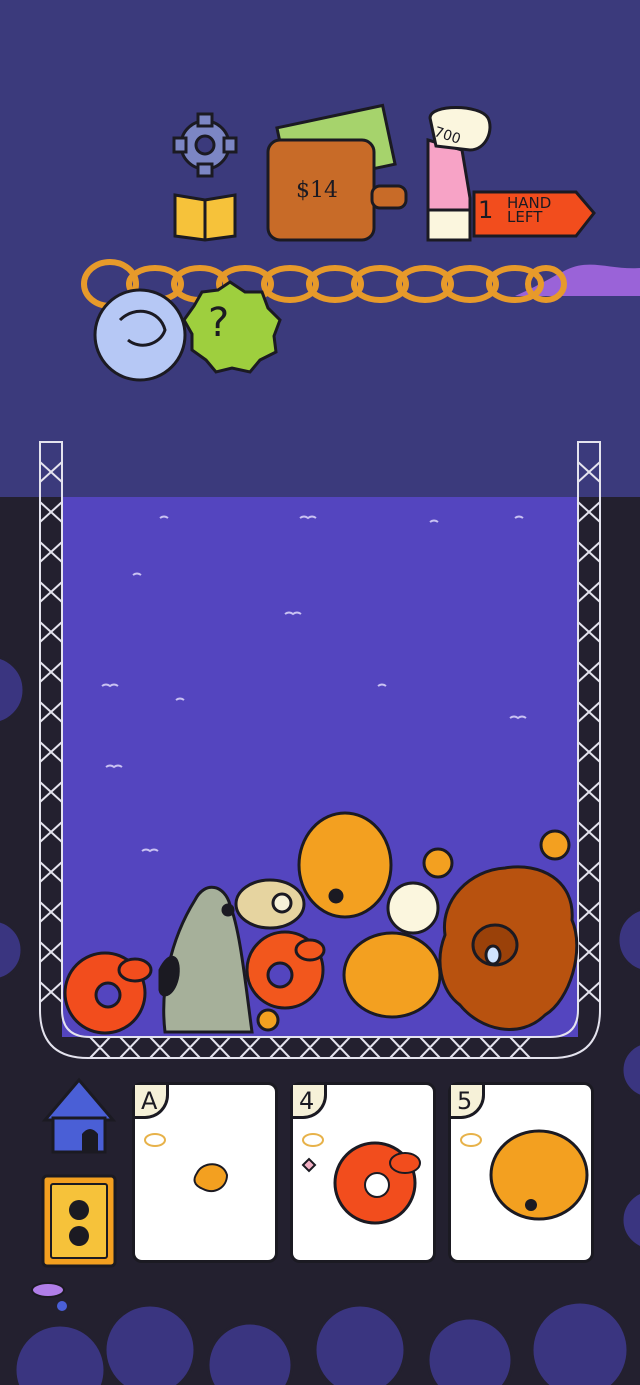 The height and width of the screenshot is (1385, 640). I want to click on mystery-charm-symbol: ?, so click(219, 323).